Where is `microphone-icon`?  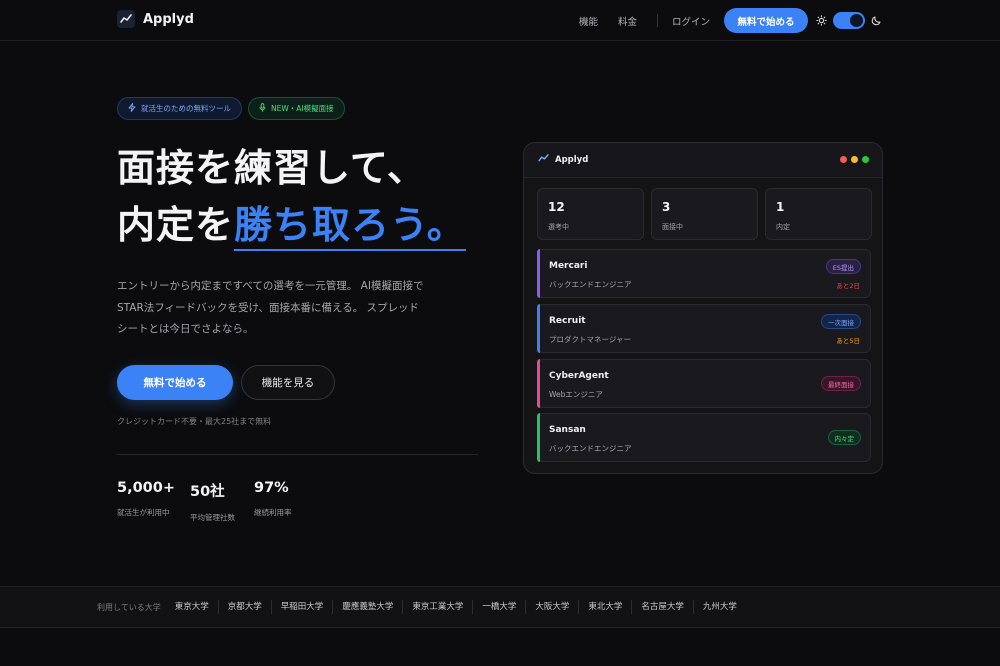
microphone-icon is located at coordinates (262, 108).